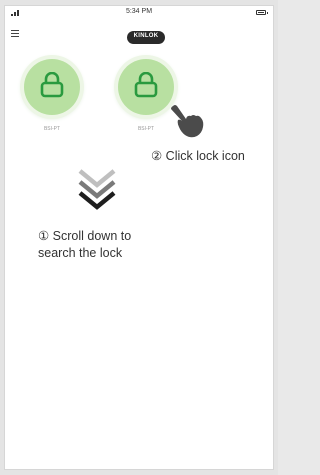  What do you see at coordinates (84, 245) in the screenshot?
I see `instruction-step-one: ① Scroll down to search the lock` at bounding box center [84, 245].